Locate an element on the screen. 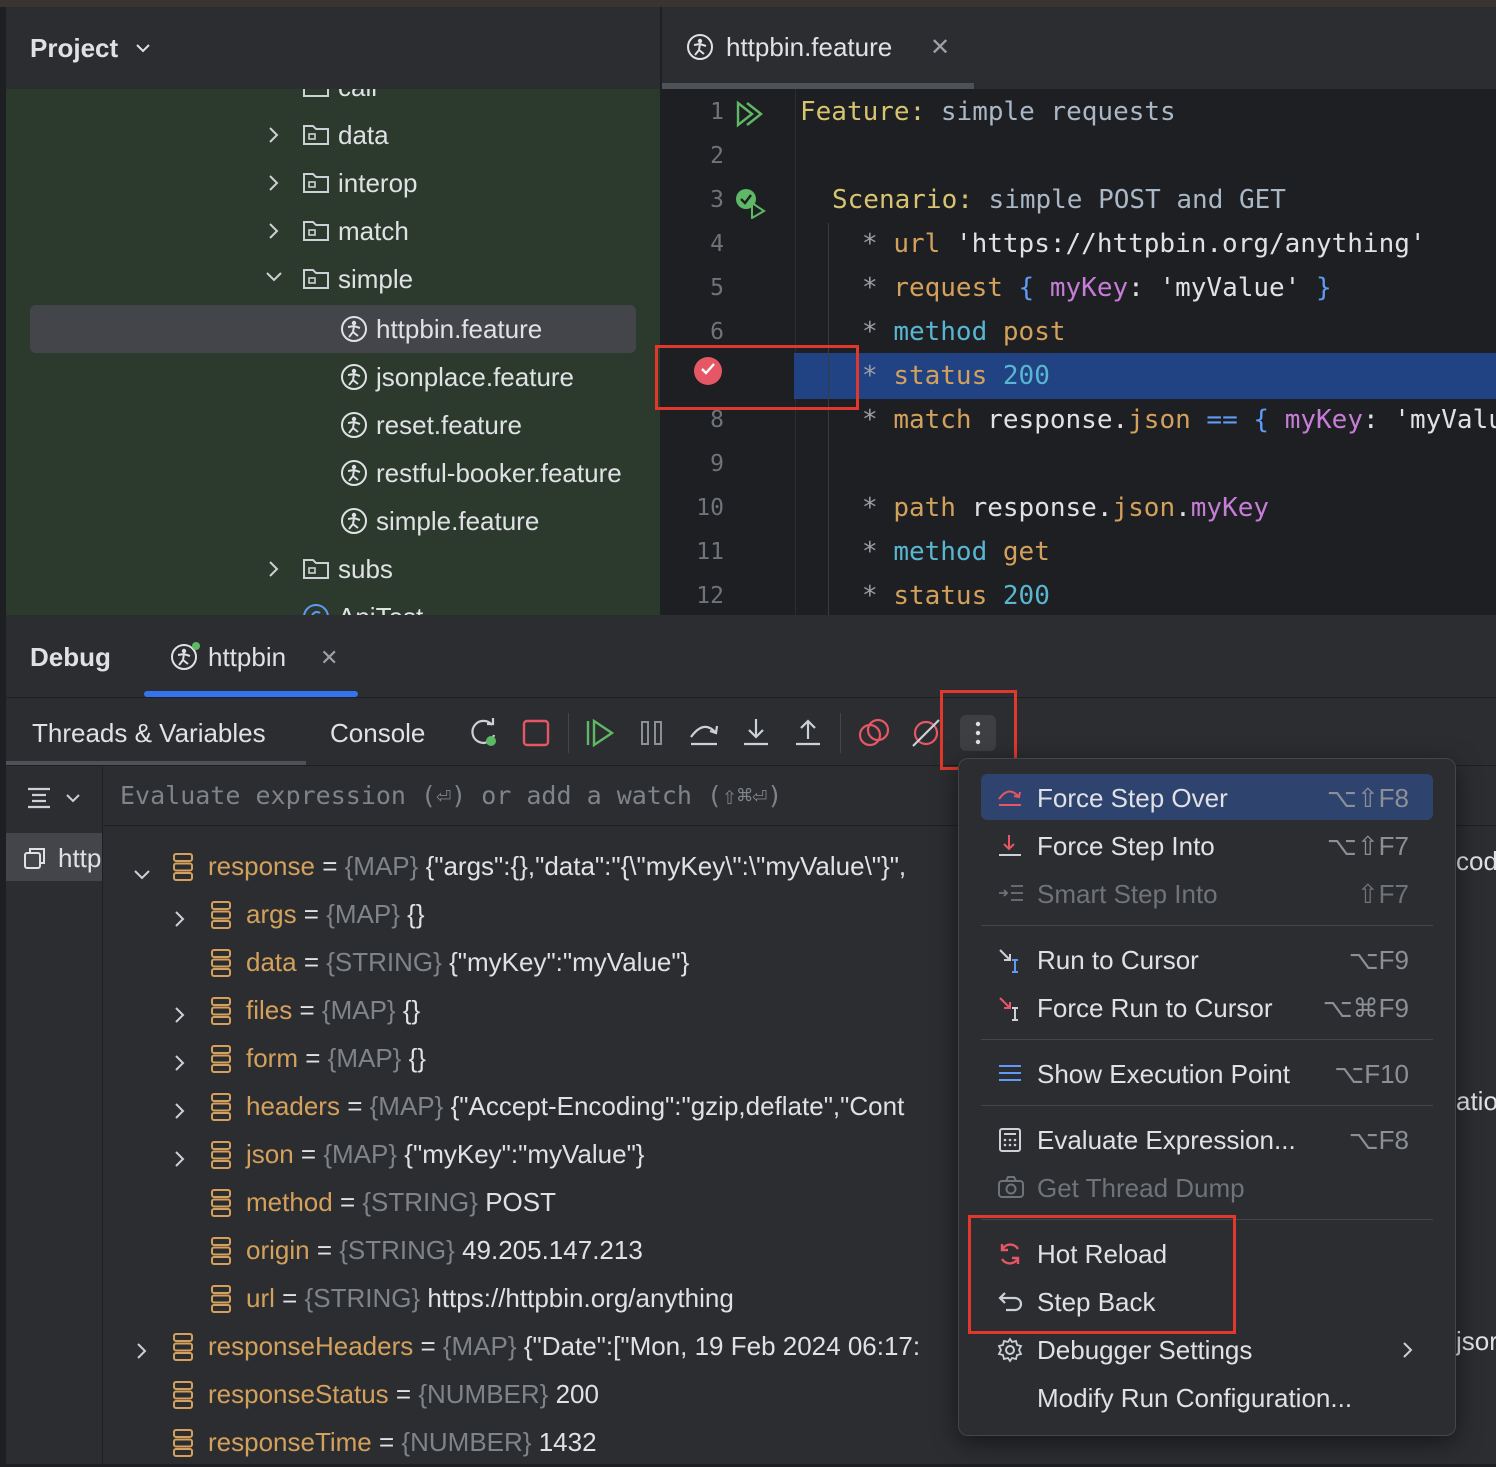 The width and height of the screenshot is (1496, 1467). editor-tab-httpbin-feature: httpbin.feature ✕ is located at coordinates (818, 48).